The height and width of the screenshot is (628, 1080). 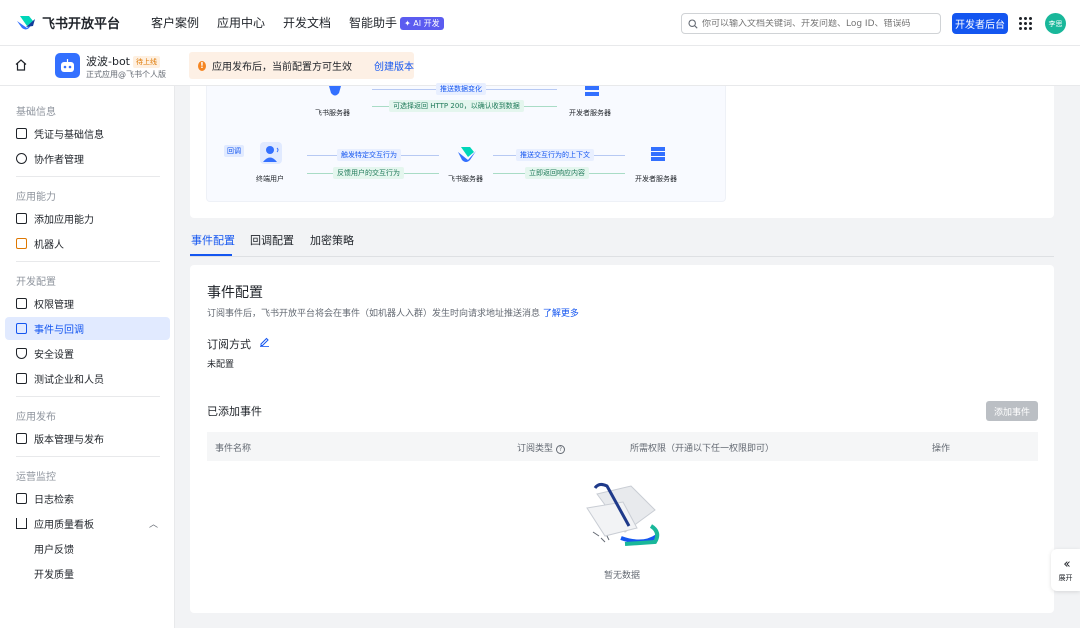 What do you see at coordinates (368, 173) in the screenshot?
I see `diagram-pill: 反馈用户的交互行为` at bounding box center [368, 173].